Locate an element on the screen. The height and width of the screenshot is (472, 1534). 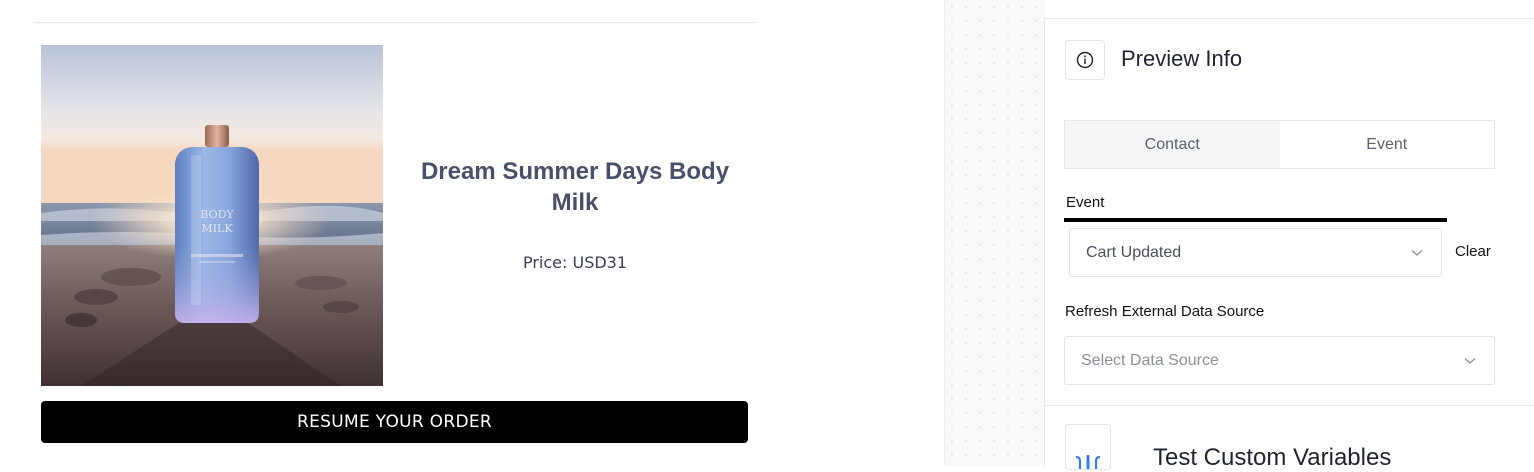
canvas-background is located at coordinates (994, 233).